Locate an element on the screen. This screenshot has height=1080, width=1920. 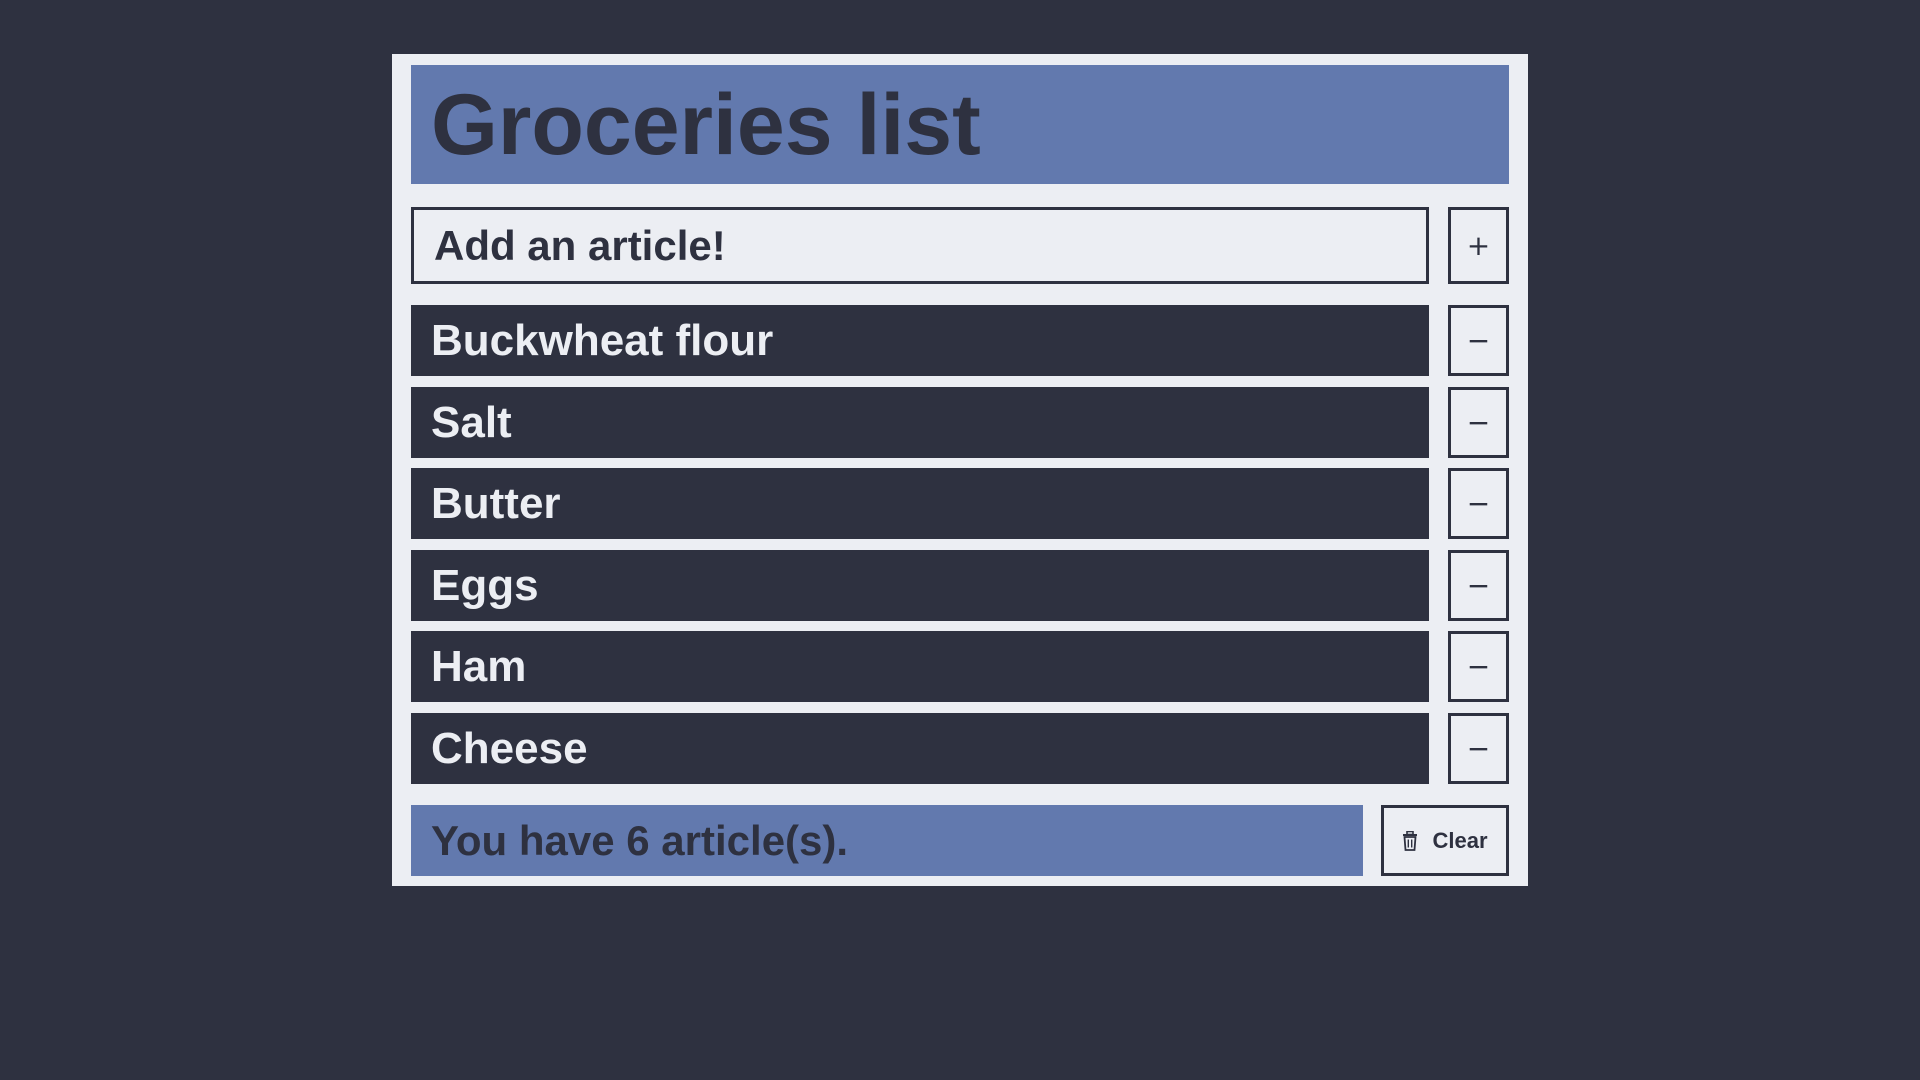
title-bar: Groceries list is located at coordinates (960, 124).